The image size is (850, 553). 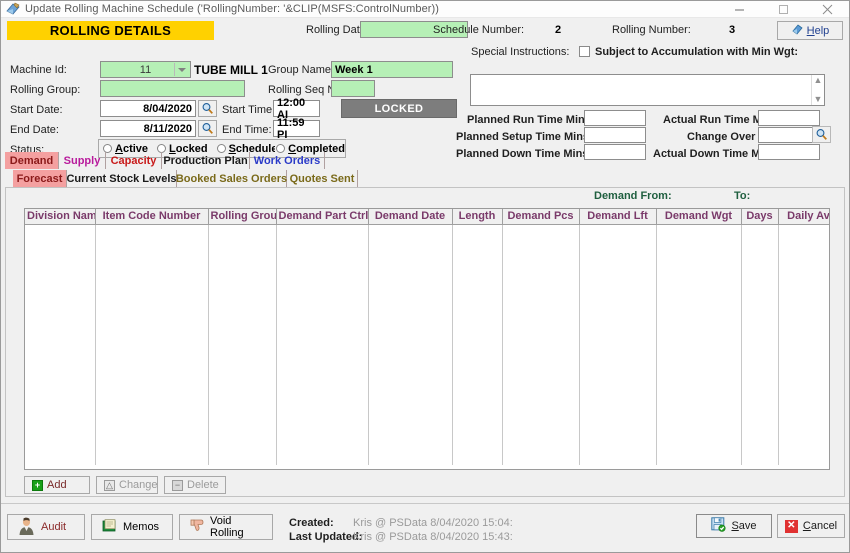 I want to click on change-button: △ Change, so click(x=127, y=485).